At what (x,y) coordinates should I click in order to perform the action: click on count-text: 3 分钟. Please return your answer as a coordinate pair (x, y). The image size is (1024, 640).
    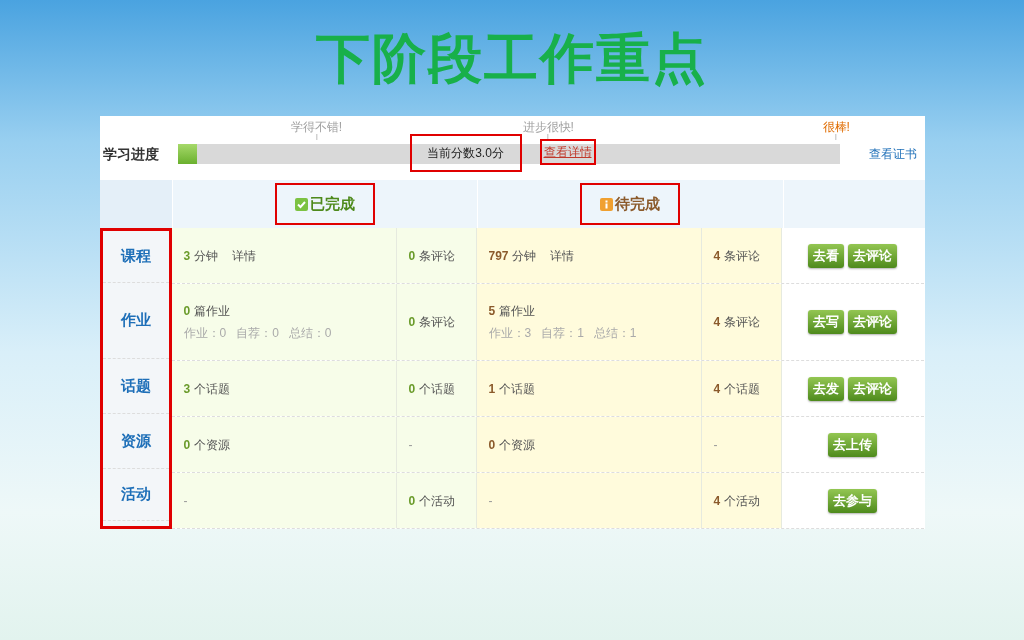
    Looking at the image, I should click on (200, 256).